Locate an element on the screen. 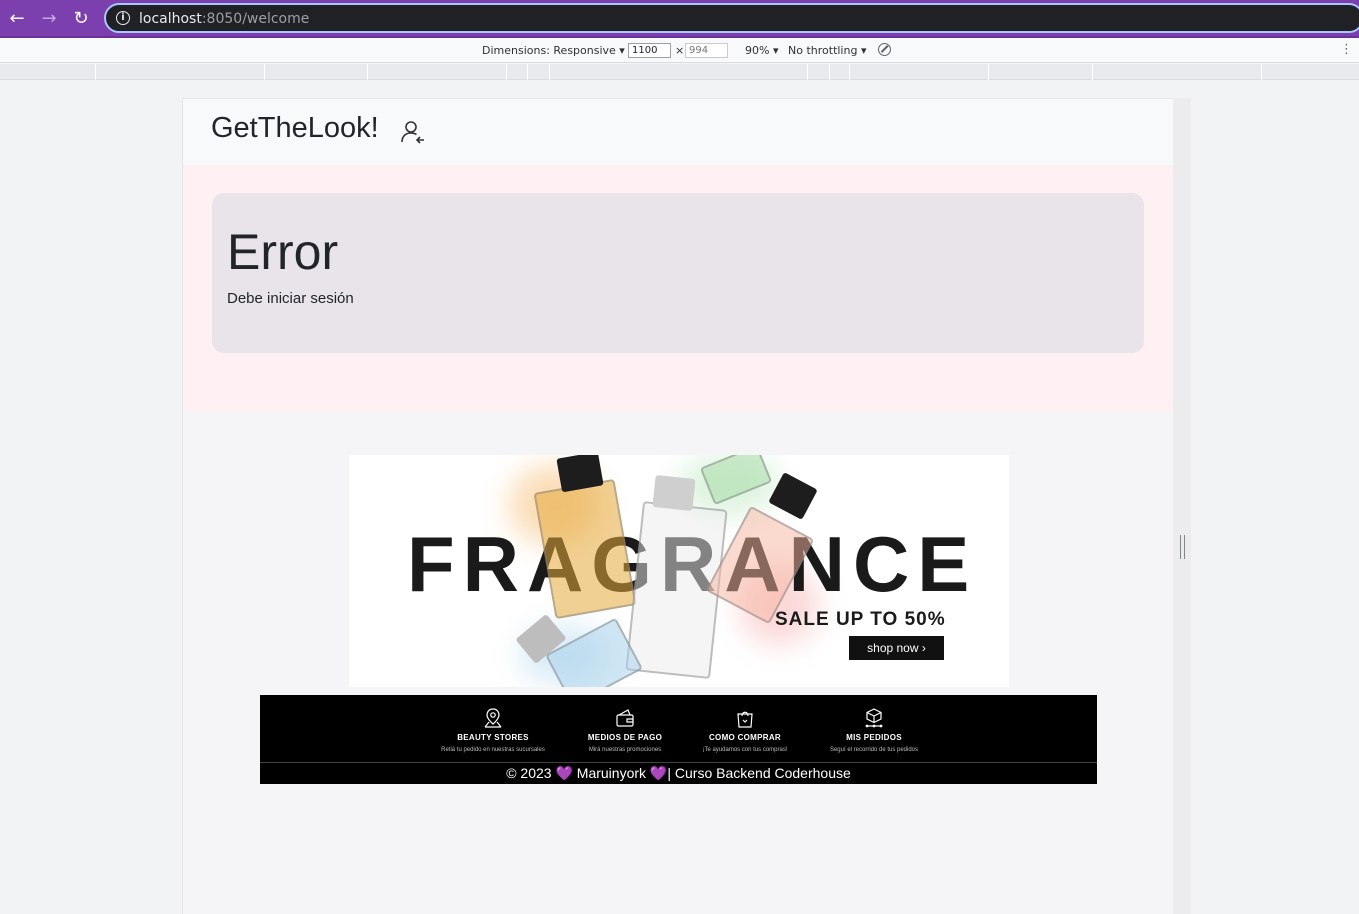 The height and width of the screenshot is (914, 1359). url-text: localhost:8050/welcome is located at coordinates (224, 19).